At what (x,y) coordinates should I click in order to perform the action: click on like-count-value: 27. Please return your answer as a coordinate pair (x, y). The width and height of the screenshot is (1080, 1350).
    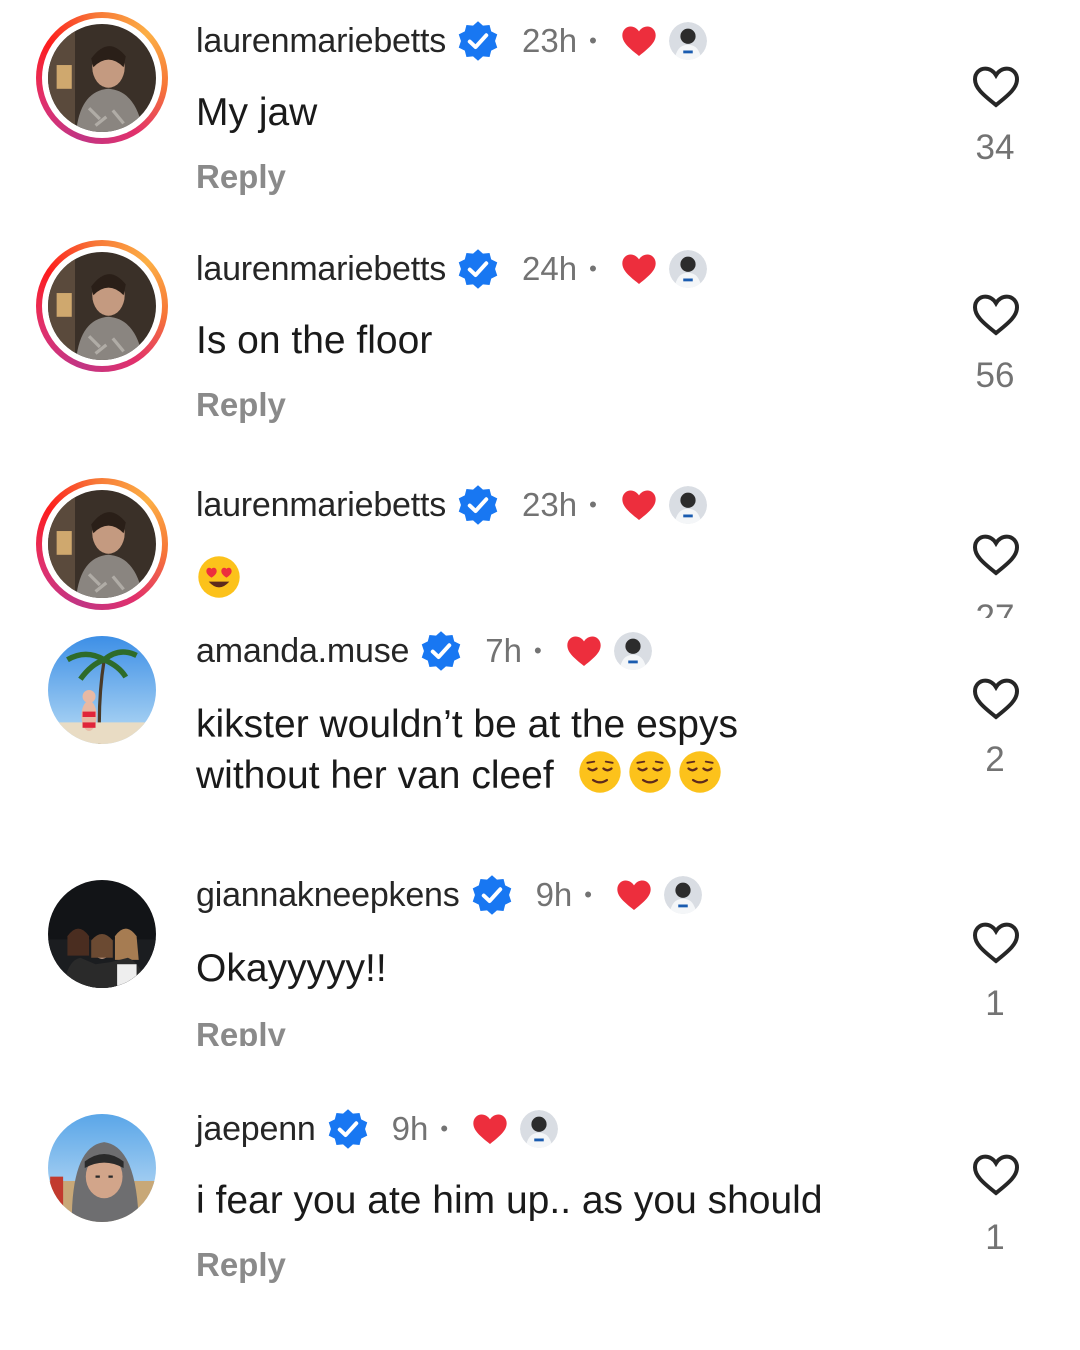
    Looking at the image, I should click on (995, 608).